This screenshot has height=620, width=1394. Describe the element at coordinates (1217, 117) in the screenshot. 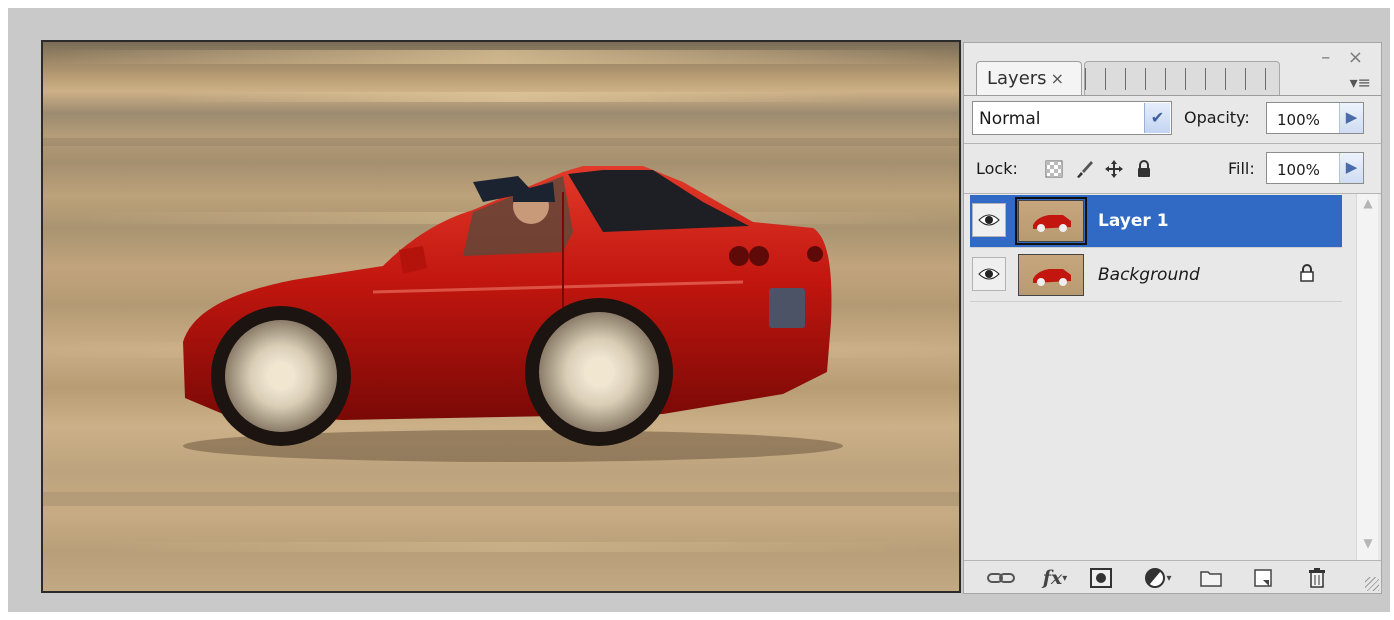

I see `opacity-label: Opacity:` at that location.